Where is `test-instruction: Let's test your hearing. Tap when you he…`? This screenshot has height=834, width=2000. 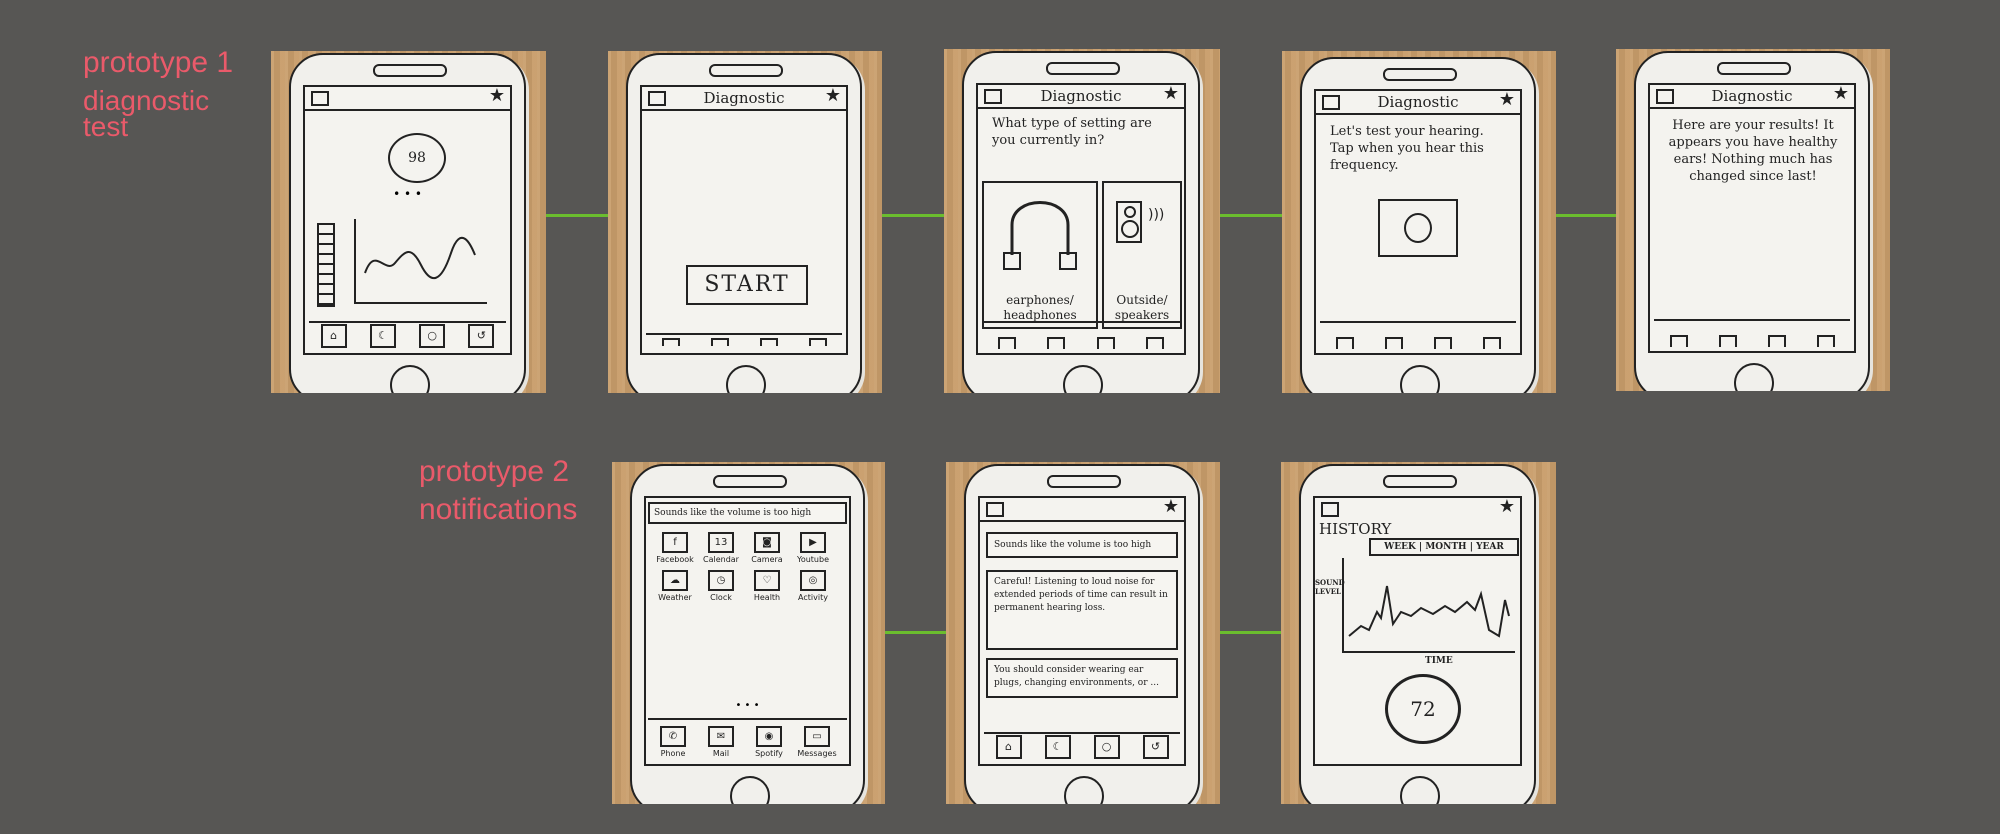
test-instruction: Let's test your hearing. Tap when you he… is located at coordinates (1407, 148).